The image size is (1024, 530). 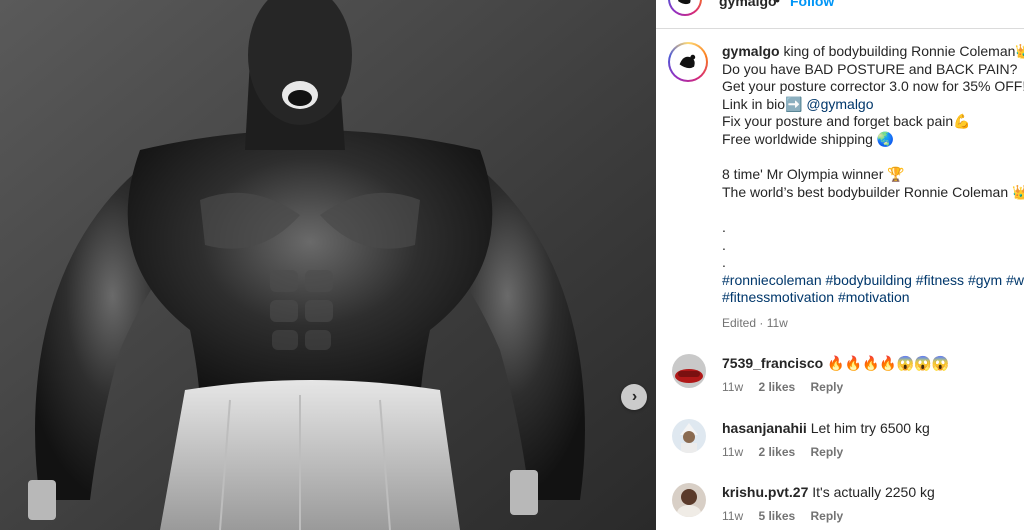 What do you see at coordinates (873, 492) in the screenshot?
I see `comment-text: It's actually 2250 kg` at bounding box center [873, 492].